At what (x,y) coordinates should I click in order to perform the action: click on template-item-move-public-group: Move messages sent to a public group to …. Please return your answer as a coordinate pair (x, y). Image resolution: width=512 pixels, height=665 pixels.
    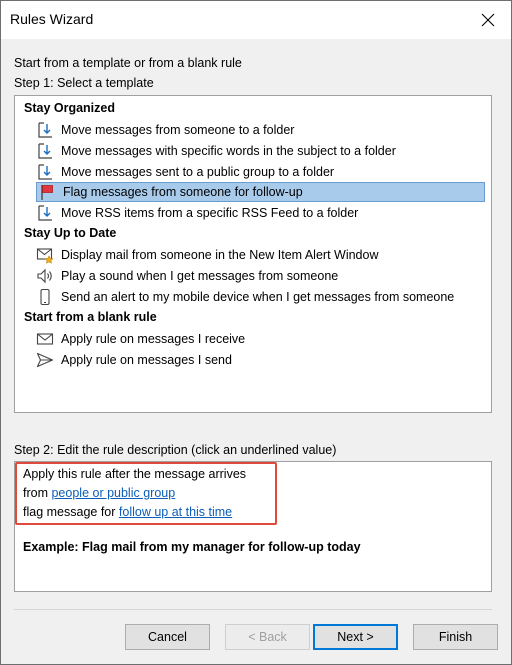
    Looking at the image, I should click on (259, 172).